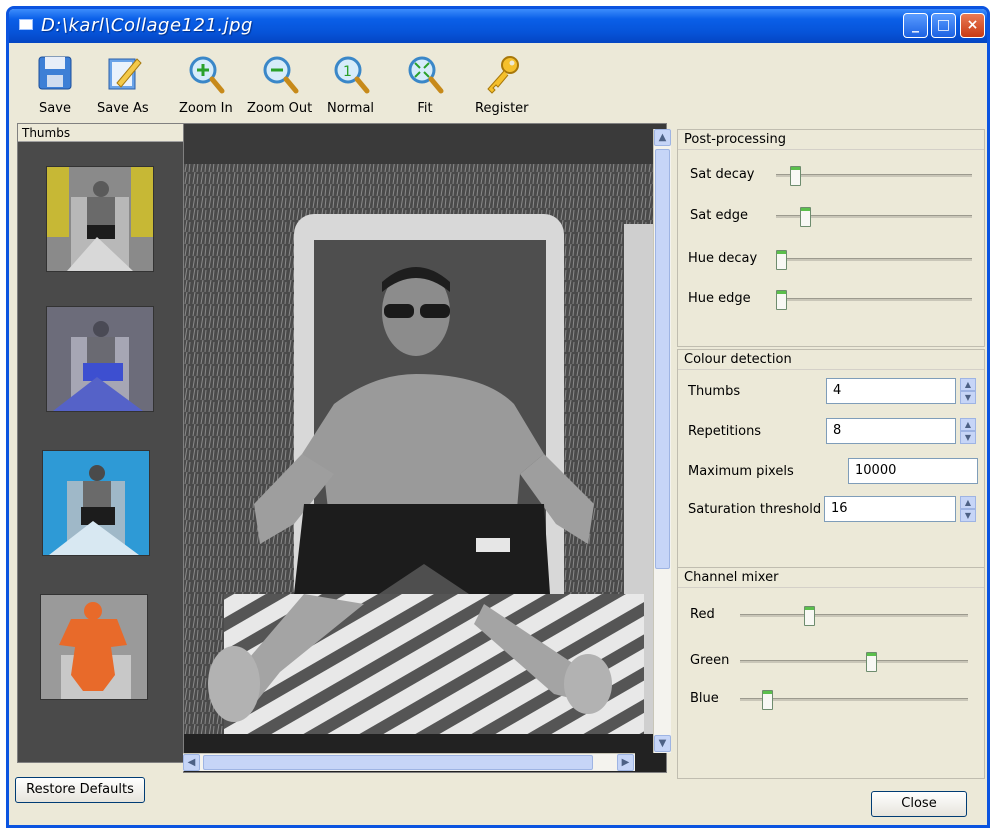  I want to click on hue-edge-slider: Hue edge, so click(832, 300).